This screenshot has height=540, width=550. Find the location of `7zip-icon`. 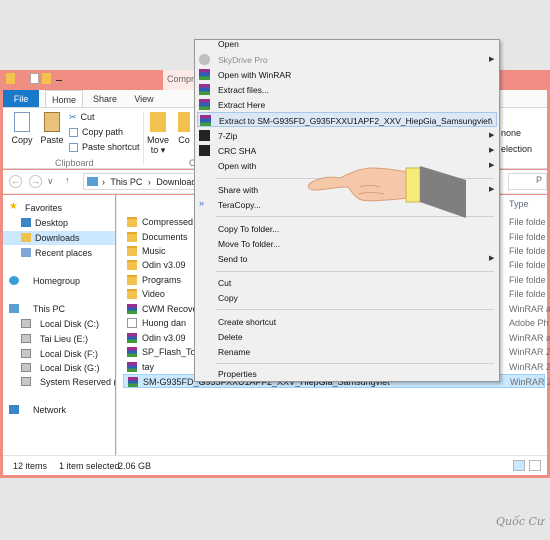

7zip-icon is located at coordinates (204, 150).